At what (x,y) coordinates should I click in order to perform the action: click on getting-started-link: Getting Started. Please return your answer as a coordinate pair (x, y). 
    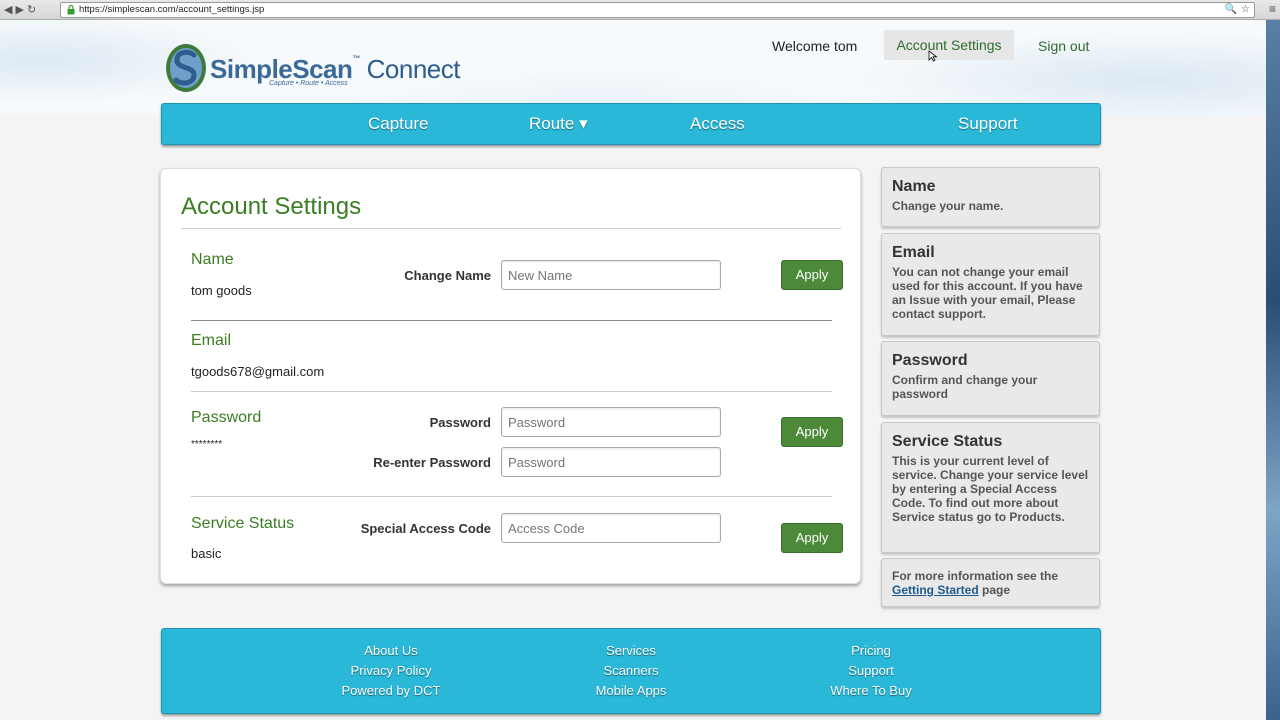
    Looking at the image, I should click on (935, 590).